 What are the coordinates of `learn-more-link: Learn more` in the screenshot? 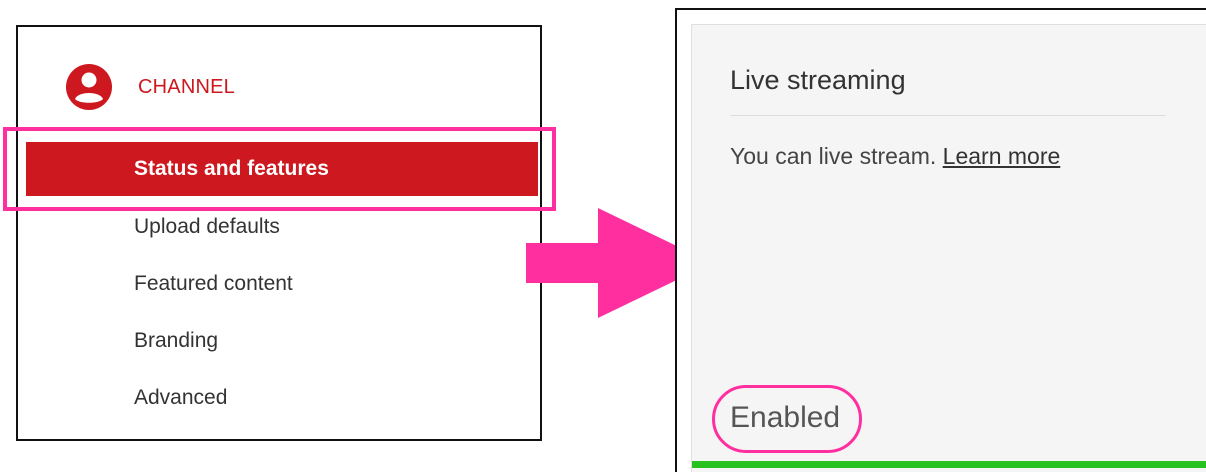 It's located at (1002, 156).